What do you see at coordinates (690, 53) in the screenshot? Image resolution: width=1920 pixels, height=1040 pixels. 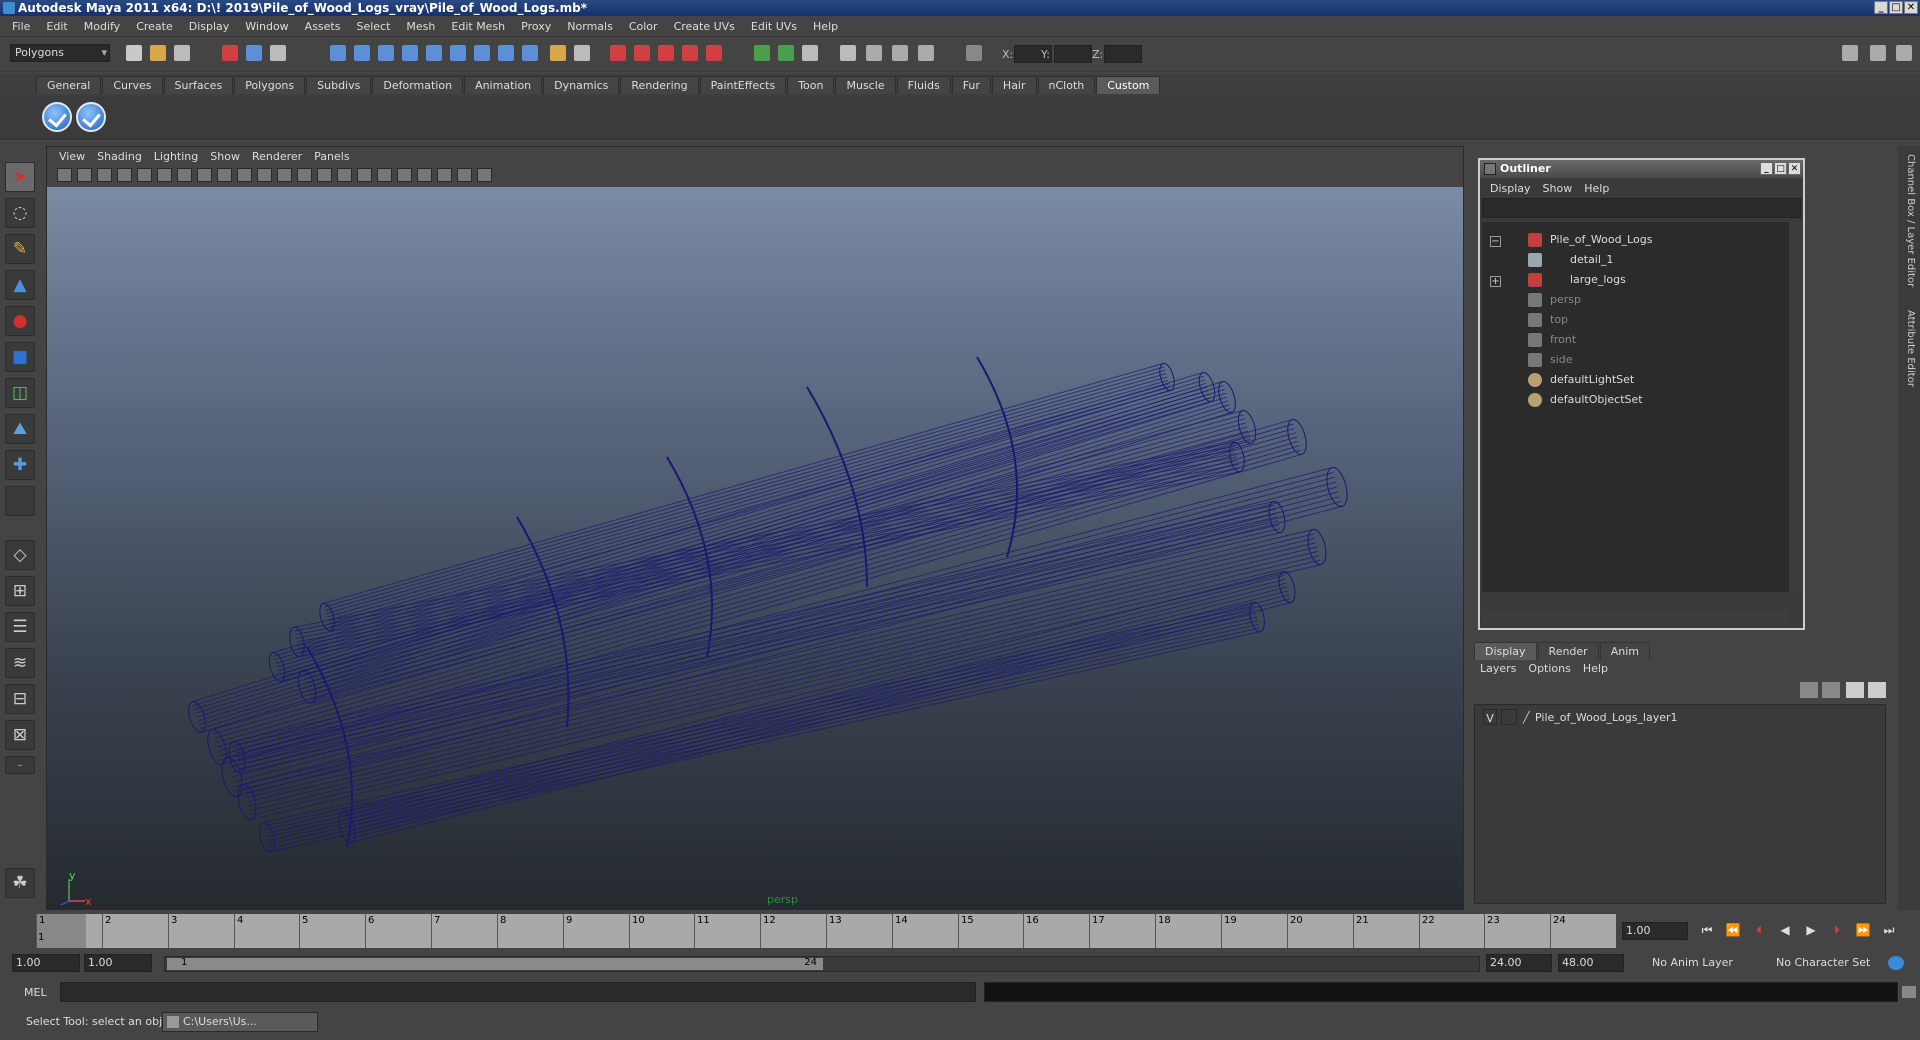 I see `snap-view-plane-icon` at bounding box center [690, 53].